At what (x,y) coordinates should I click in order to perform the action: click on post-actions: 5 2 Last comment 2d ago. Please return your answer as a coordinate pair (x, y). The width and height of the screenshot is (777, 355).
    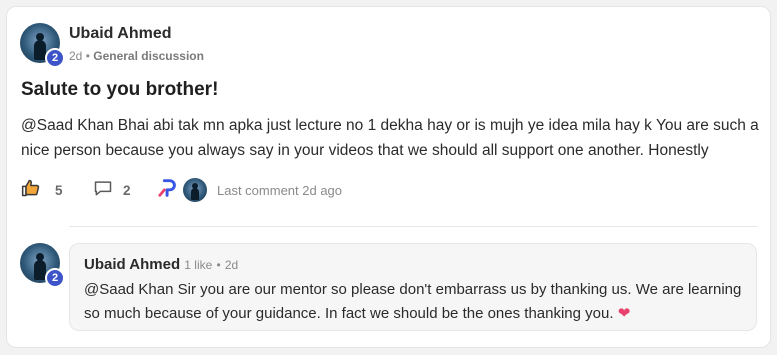
    Looking at the image, I should click on (271, 190).